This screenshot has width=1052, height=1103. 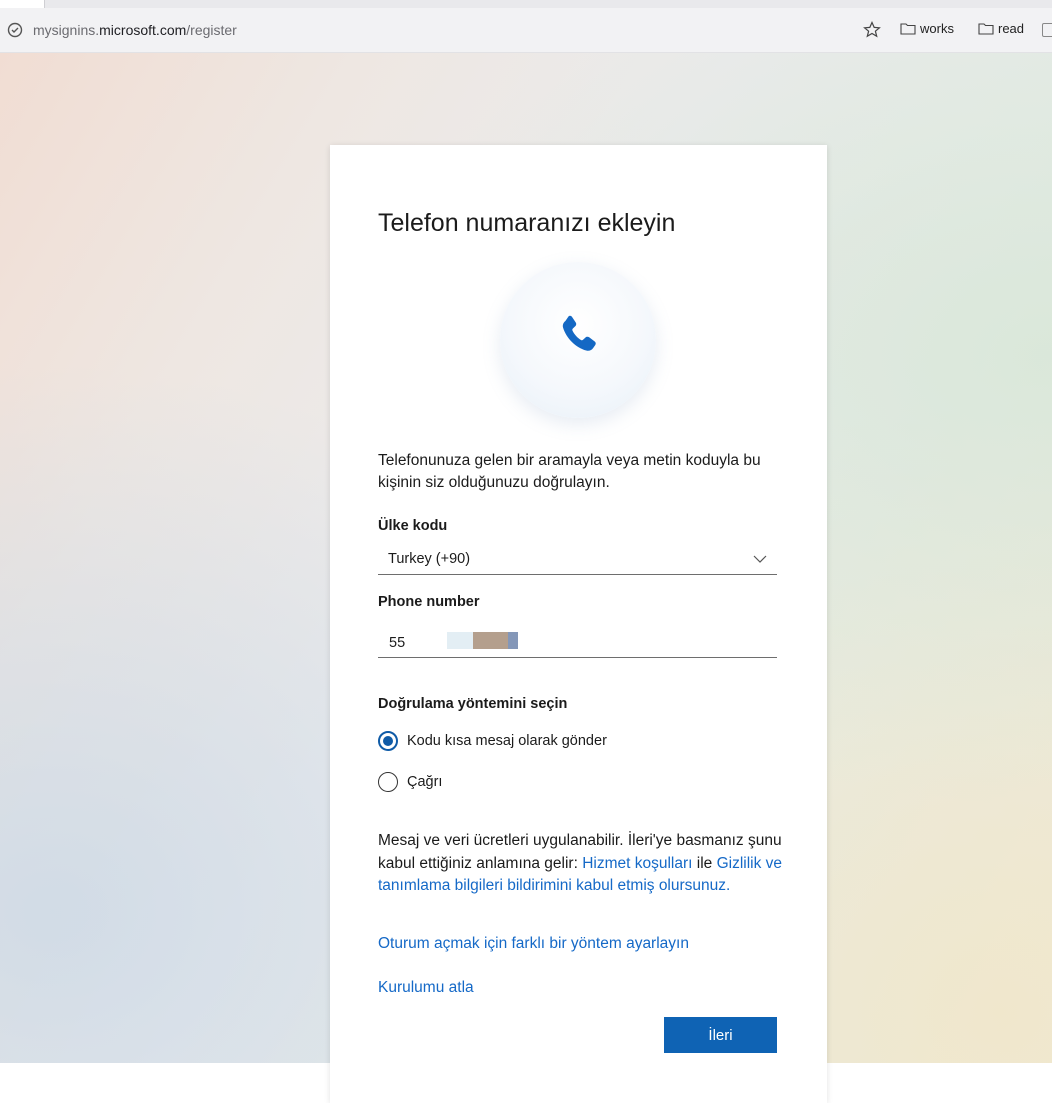 I want to click on bookmark-read: read, so click(x=1001, y=28).